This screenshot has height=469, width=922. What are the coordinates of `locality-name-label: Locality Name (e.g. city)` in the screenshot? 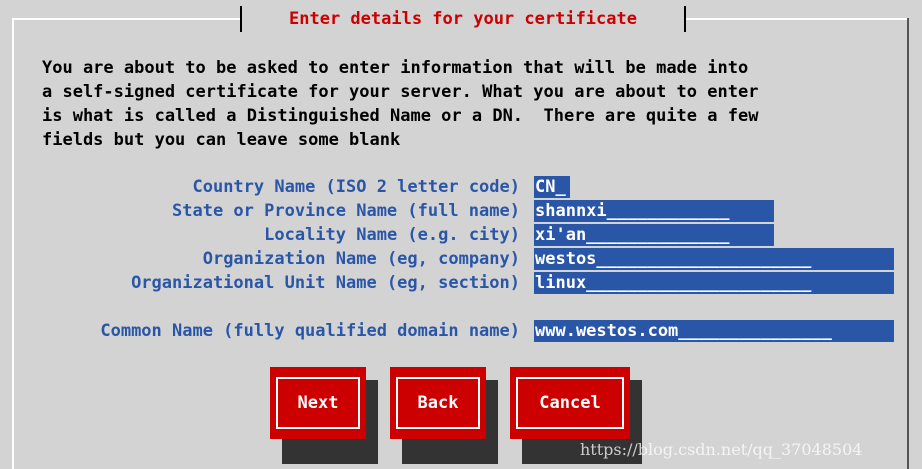 It's located at (392, 235).